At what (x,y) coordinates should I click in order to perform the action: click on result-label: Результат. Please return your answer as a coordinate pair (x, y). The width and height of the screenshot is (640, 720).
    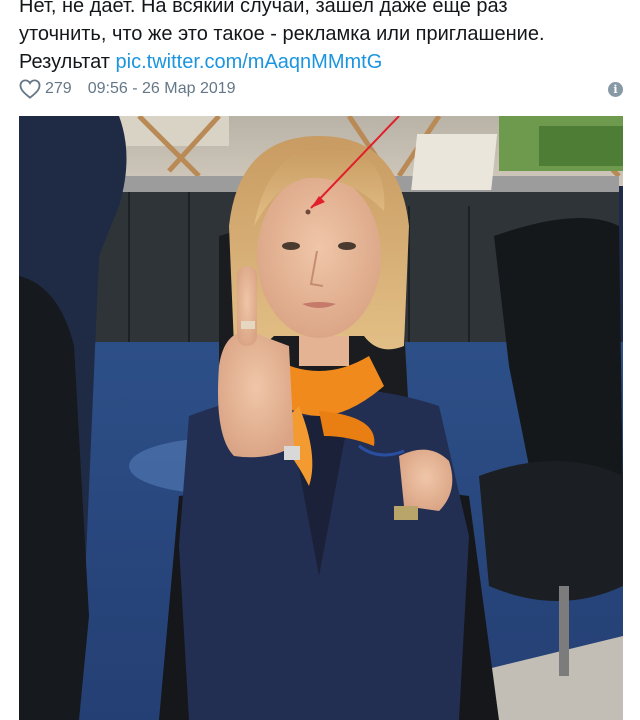
    Looking at the image, I should click on (64, 62).